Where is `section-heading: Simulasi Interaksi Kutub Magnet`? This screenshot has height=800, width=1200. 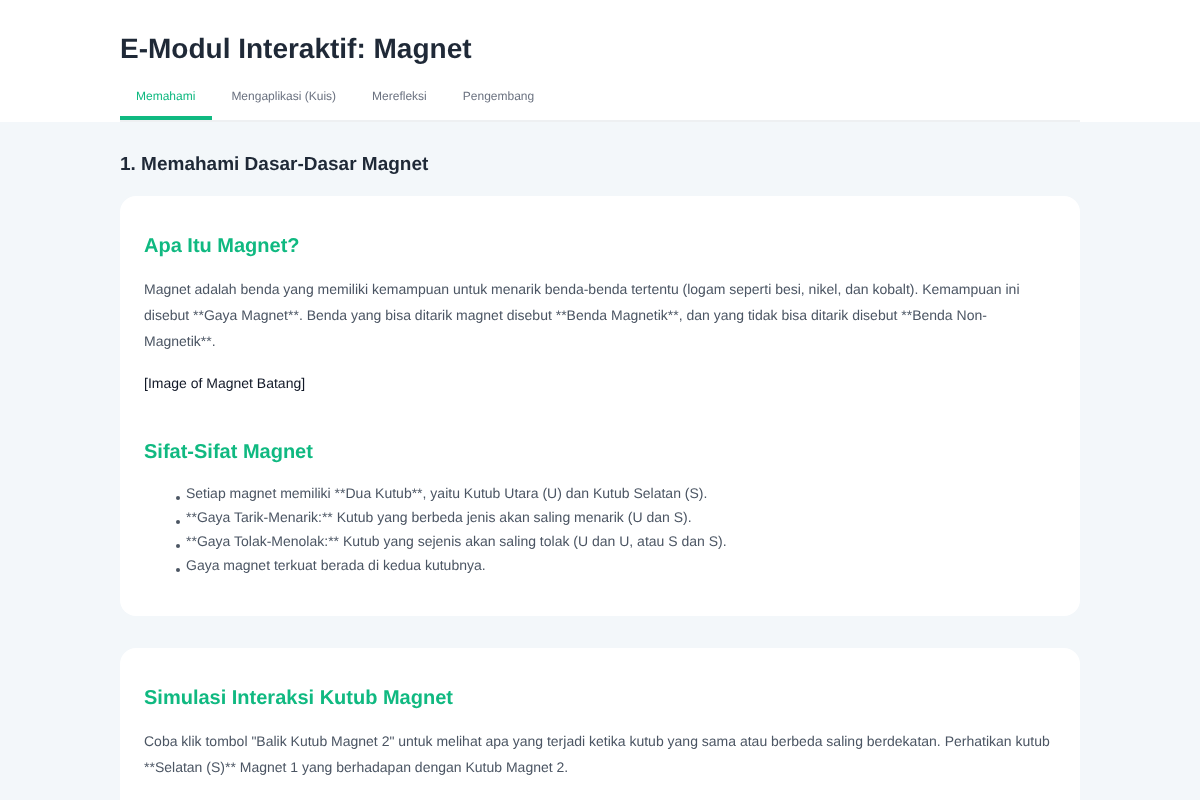
section-heading: Simulasi Interaksi Kutub Magnet is located at coordinates (299, 700).